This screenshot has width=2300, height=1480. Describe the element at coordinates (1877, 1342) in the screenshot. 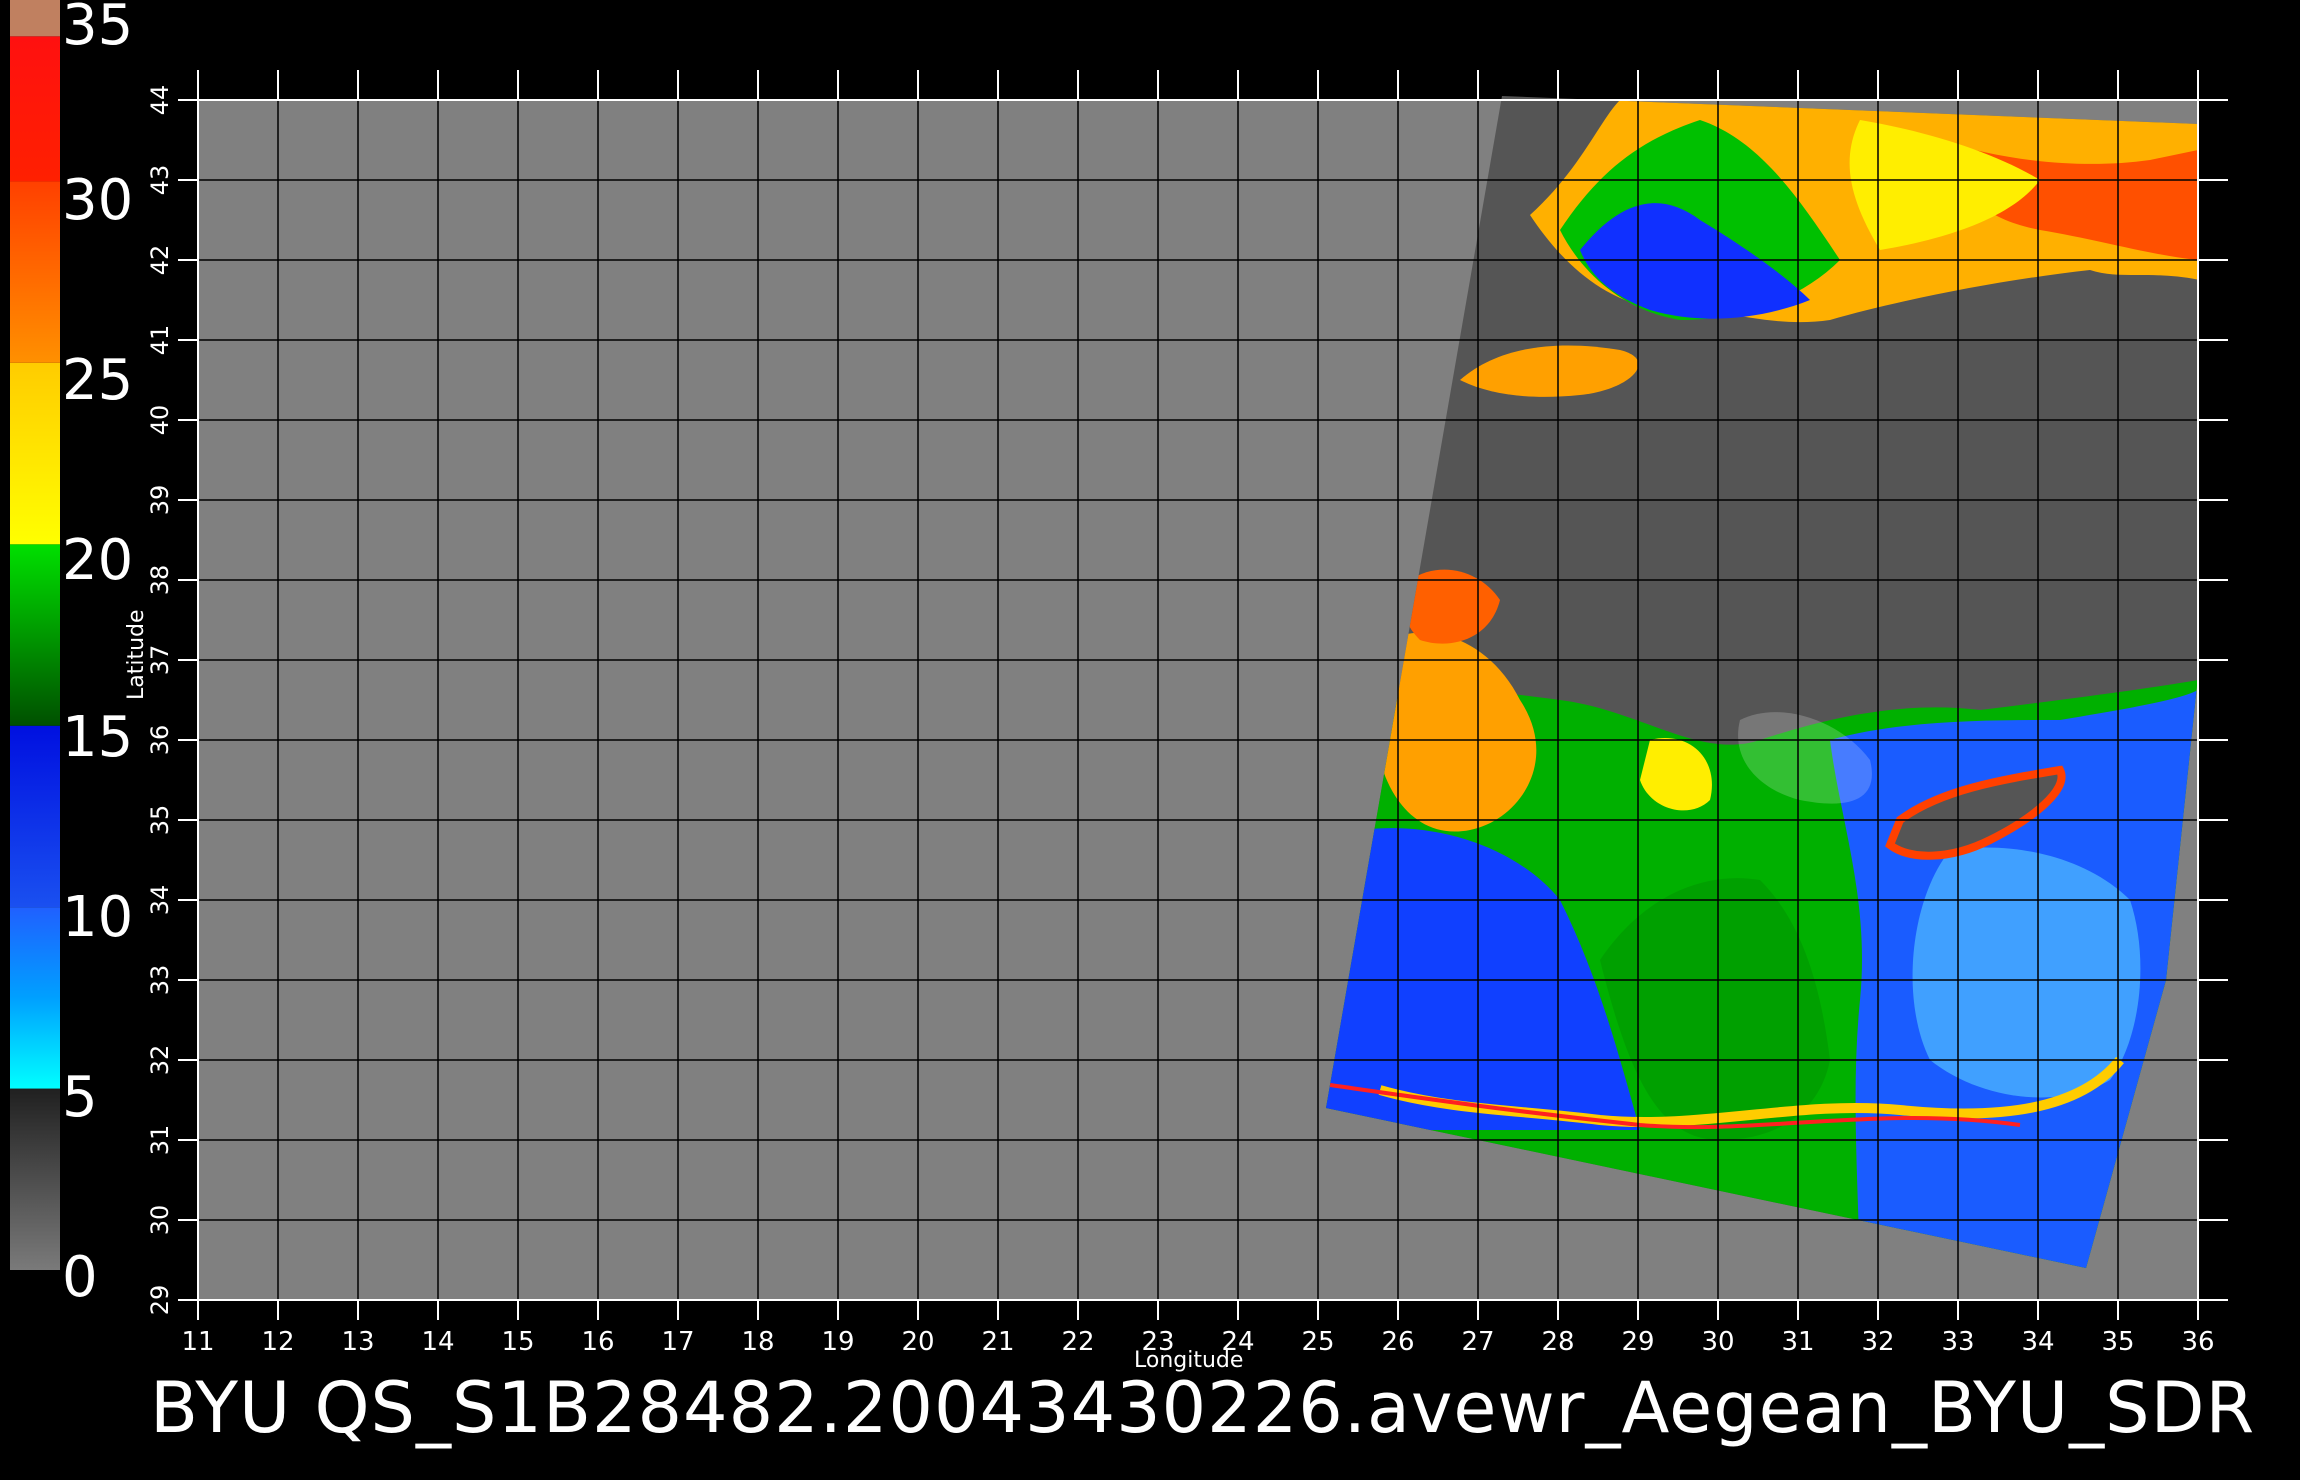

I see `longitude-tick-label: 32` at that location.